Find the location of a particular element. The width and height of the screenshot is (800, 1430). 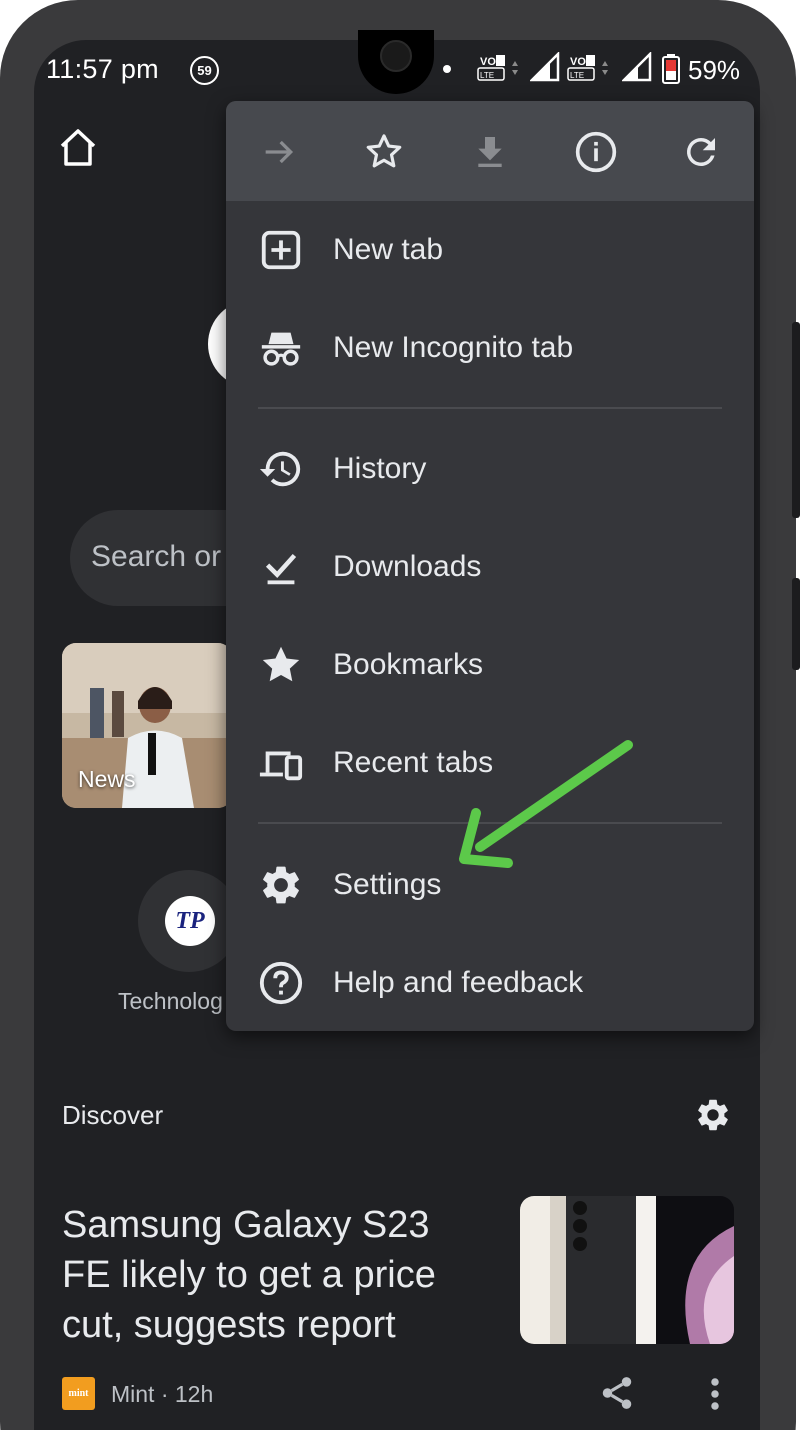

menu-item-downloads: Downloads is located at coordinates (490, 567).